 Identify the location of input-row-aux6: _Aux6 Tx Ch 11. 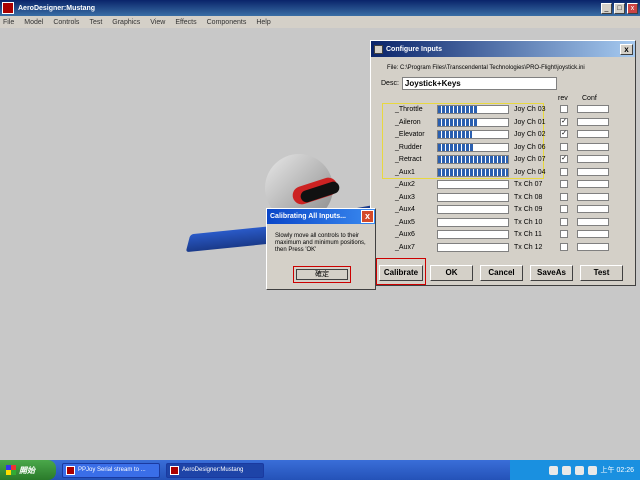
(503, 235).